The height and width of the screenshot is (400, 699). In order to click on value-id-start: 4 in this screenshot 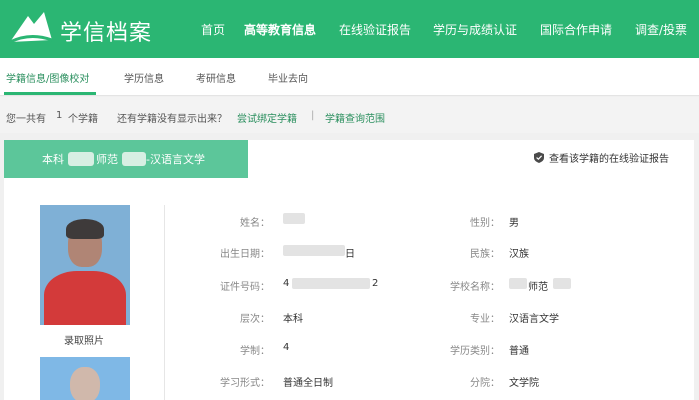, I will do `click(286, 283)`.